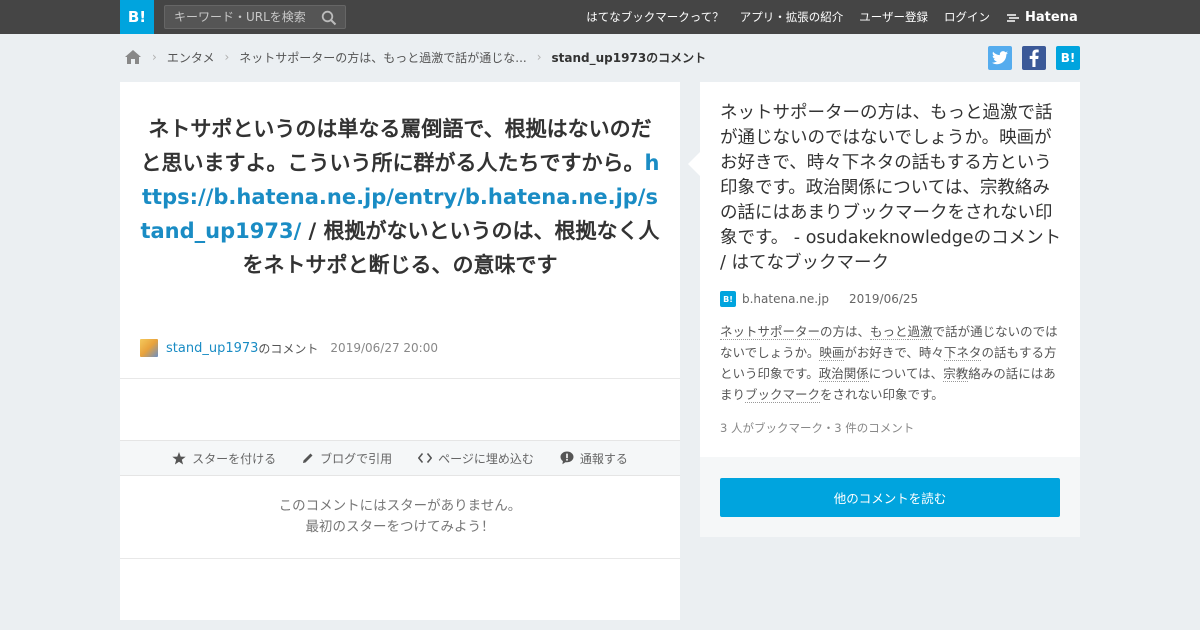  I want to click on comment-meta: stand_up1973 のコメント 2019/06/27 20:00, so click(289, 348).